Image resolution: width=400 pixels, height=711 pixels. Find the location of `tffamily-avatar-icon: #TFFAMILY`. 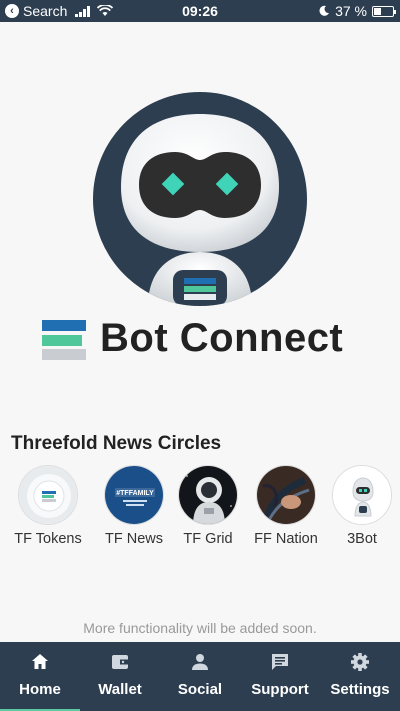

tffamily-avatar-icon: #TFFAMILY is located at coordinates (134, 495).